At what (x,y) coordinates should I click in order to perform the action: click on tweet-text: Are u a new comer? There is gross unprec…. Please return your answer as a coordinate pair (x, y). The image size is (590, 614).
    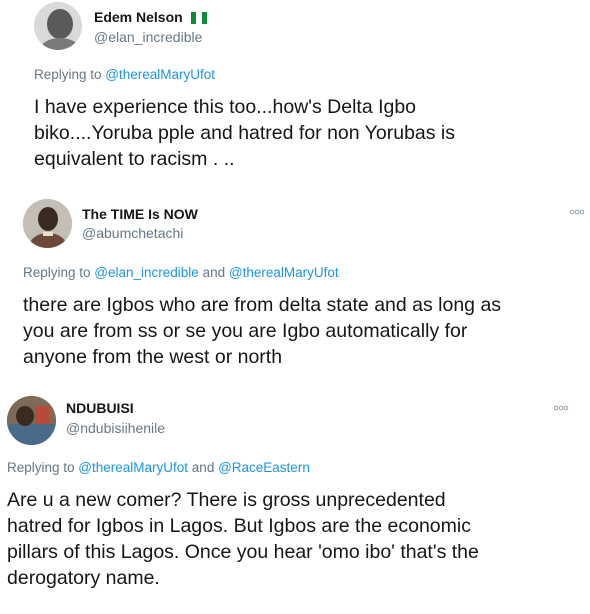
    Looking at the image, I should click on (243, 539).